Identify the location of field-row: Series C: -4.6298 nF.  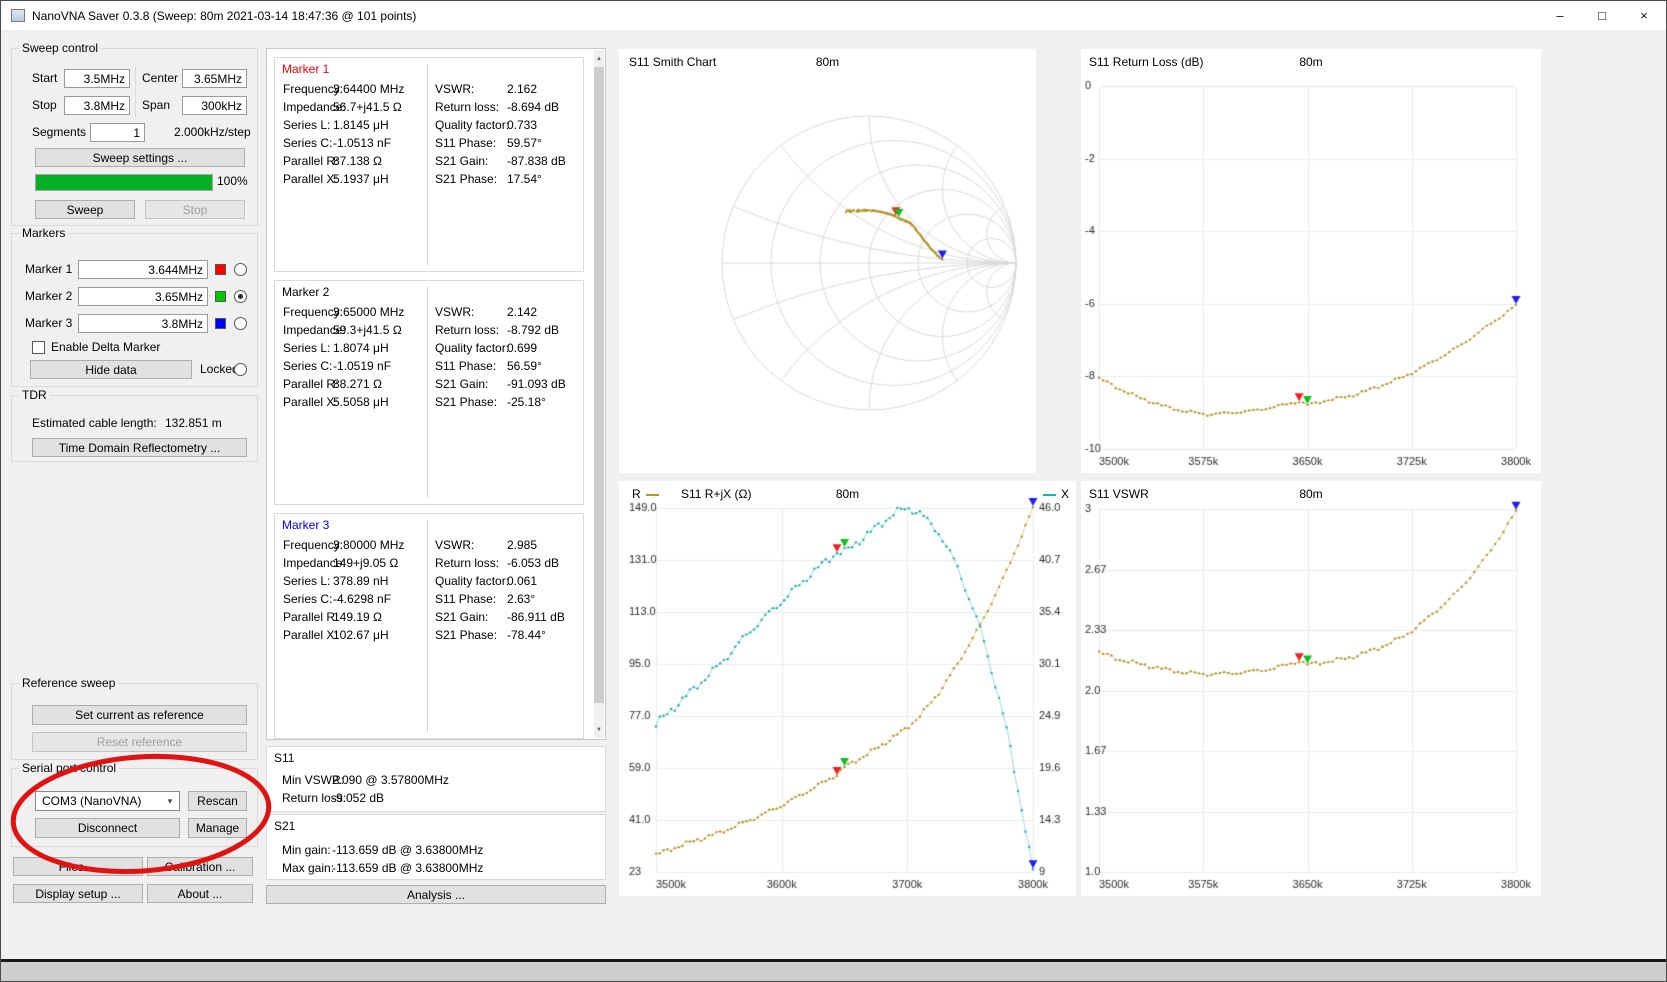
(354, 599).